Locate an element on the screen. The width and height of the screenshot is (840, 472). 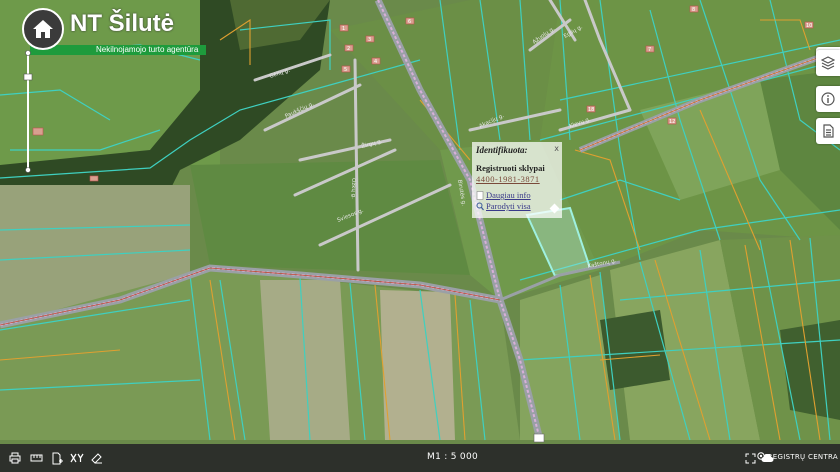
magnifier-icon is located at coordinates (480, 206).